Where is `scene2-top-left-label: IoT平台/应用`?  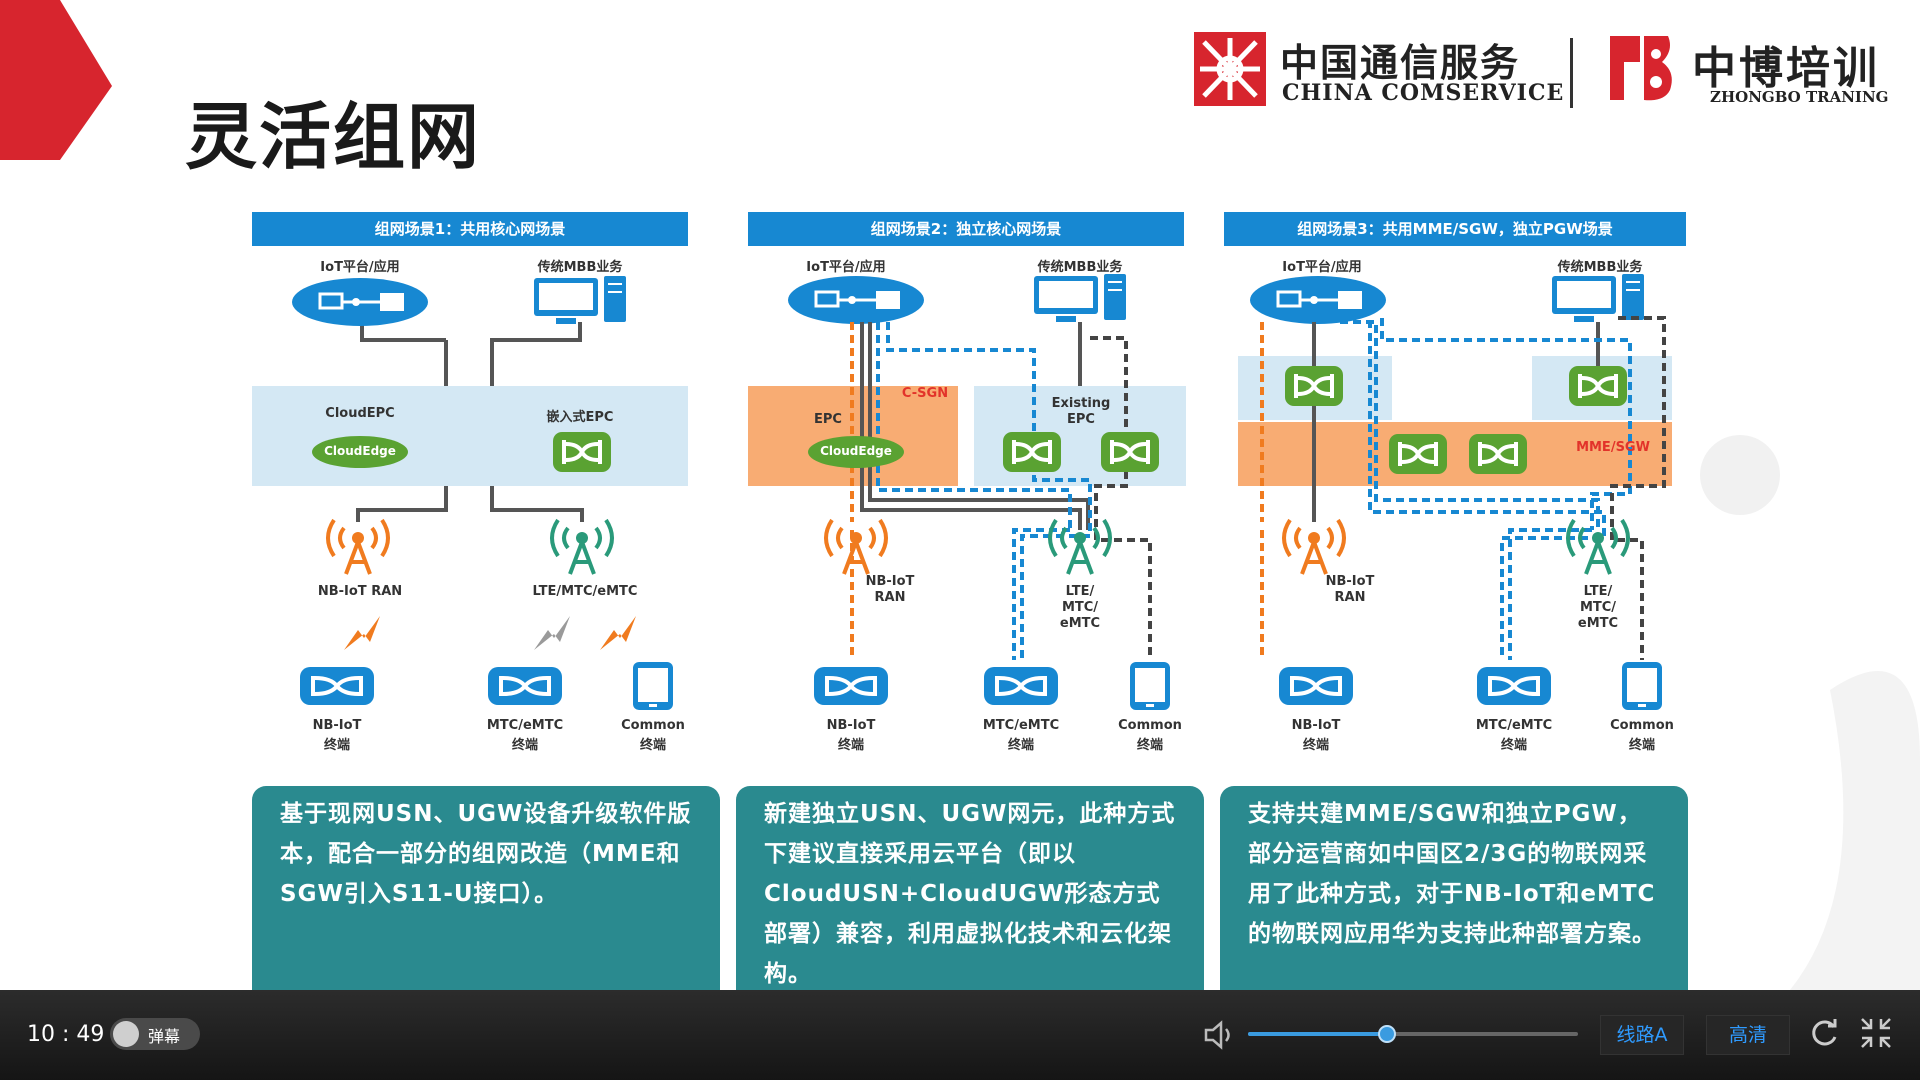 scene2-top-left-label: IoT平台/应用 is located at coordinates (846, 267).